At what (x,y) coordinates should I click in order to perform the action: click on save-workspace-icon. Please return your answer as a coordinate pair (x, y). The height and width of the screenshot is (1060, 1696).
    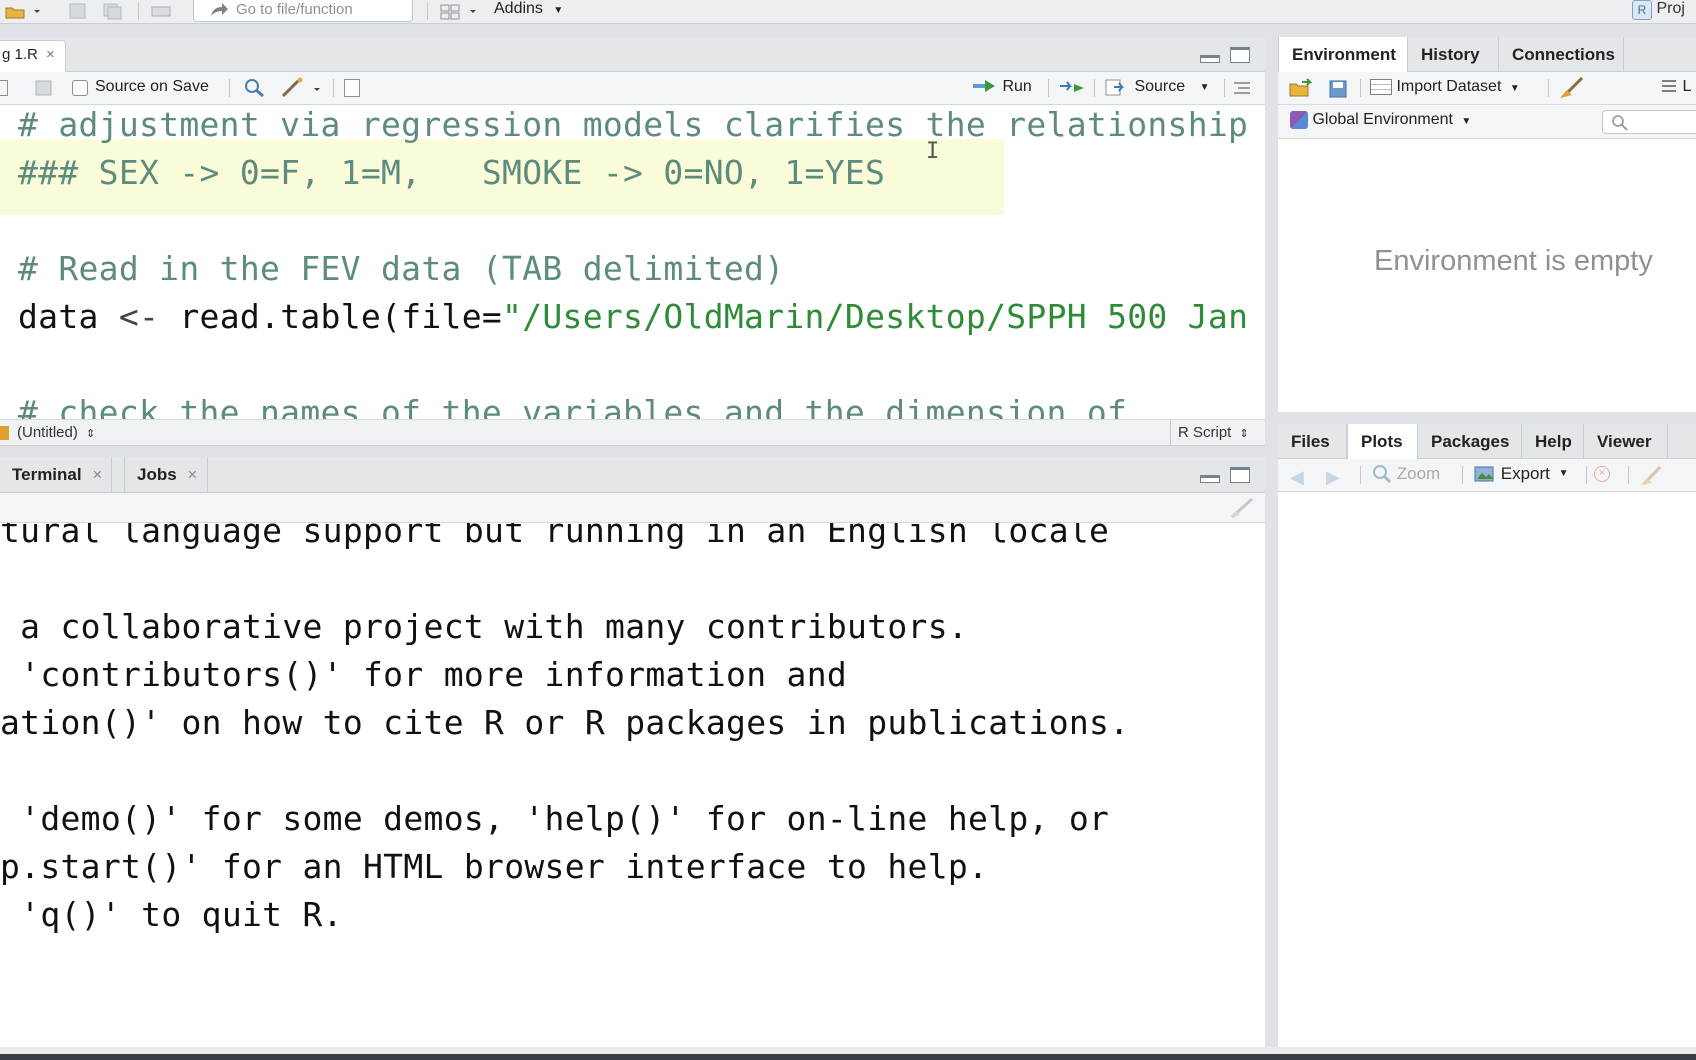
    Looking at the image, I should click on (1338, 91).